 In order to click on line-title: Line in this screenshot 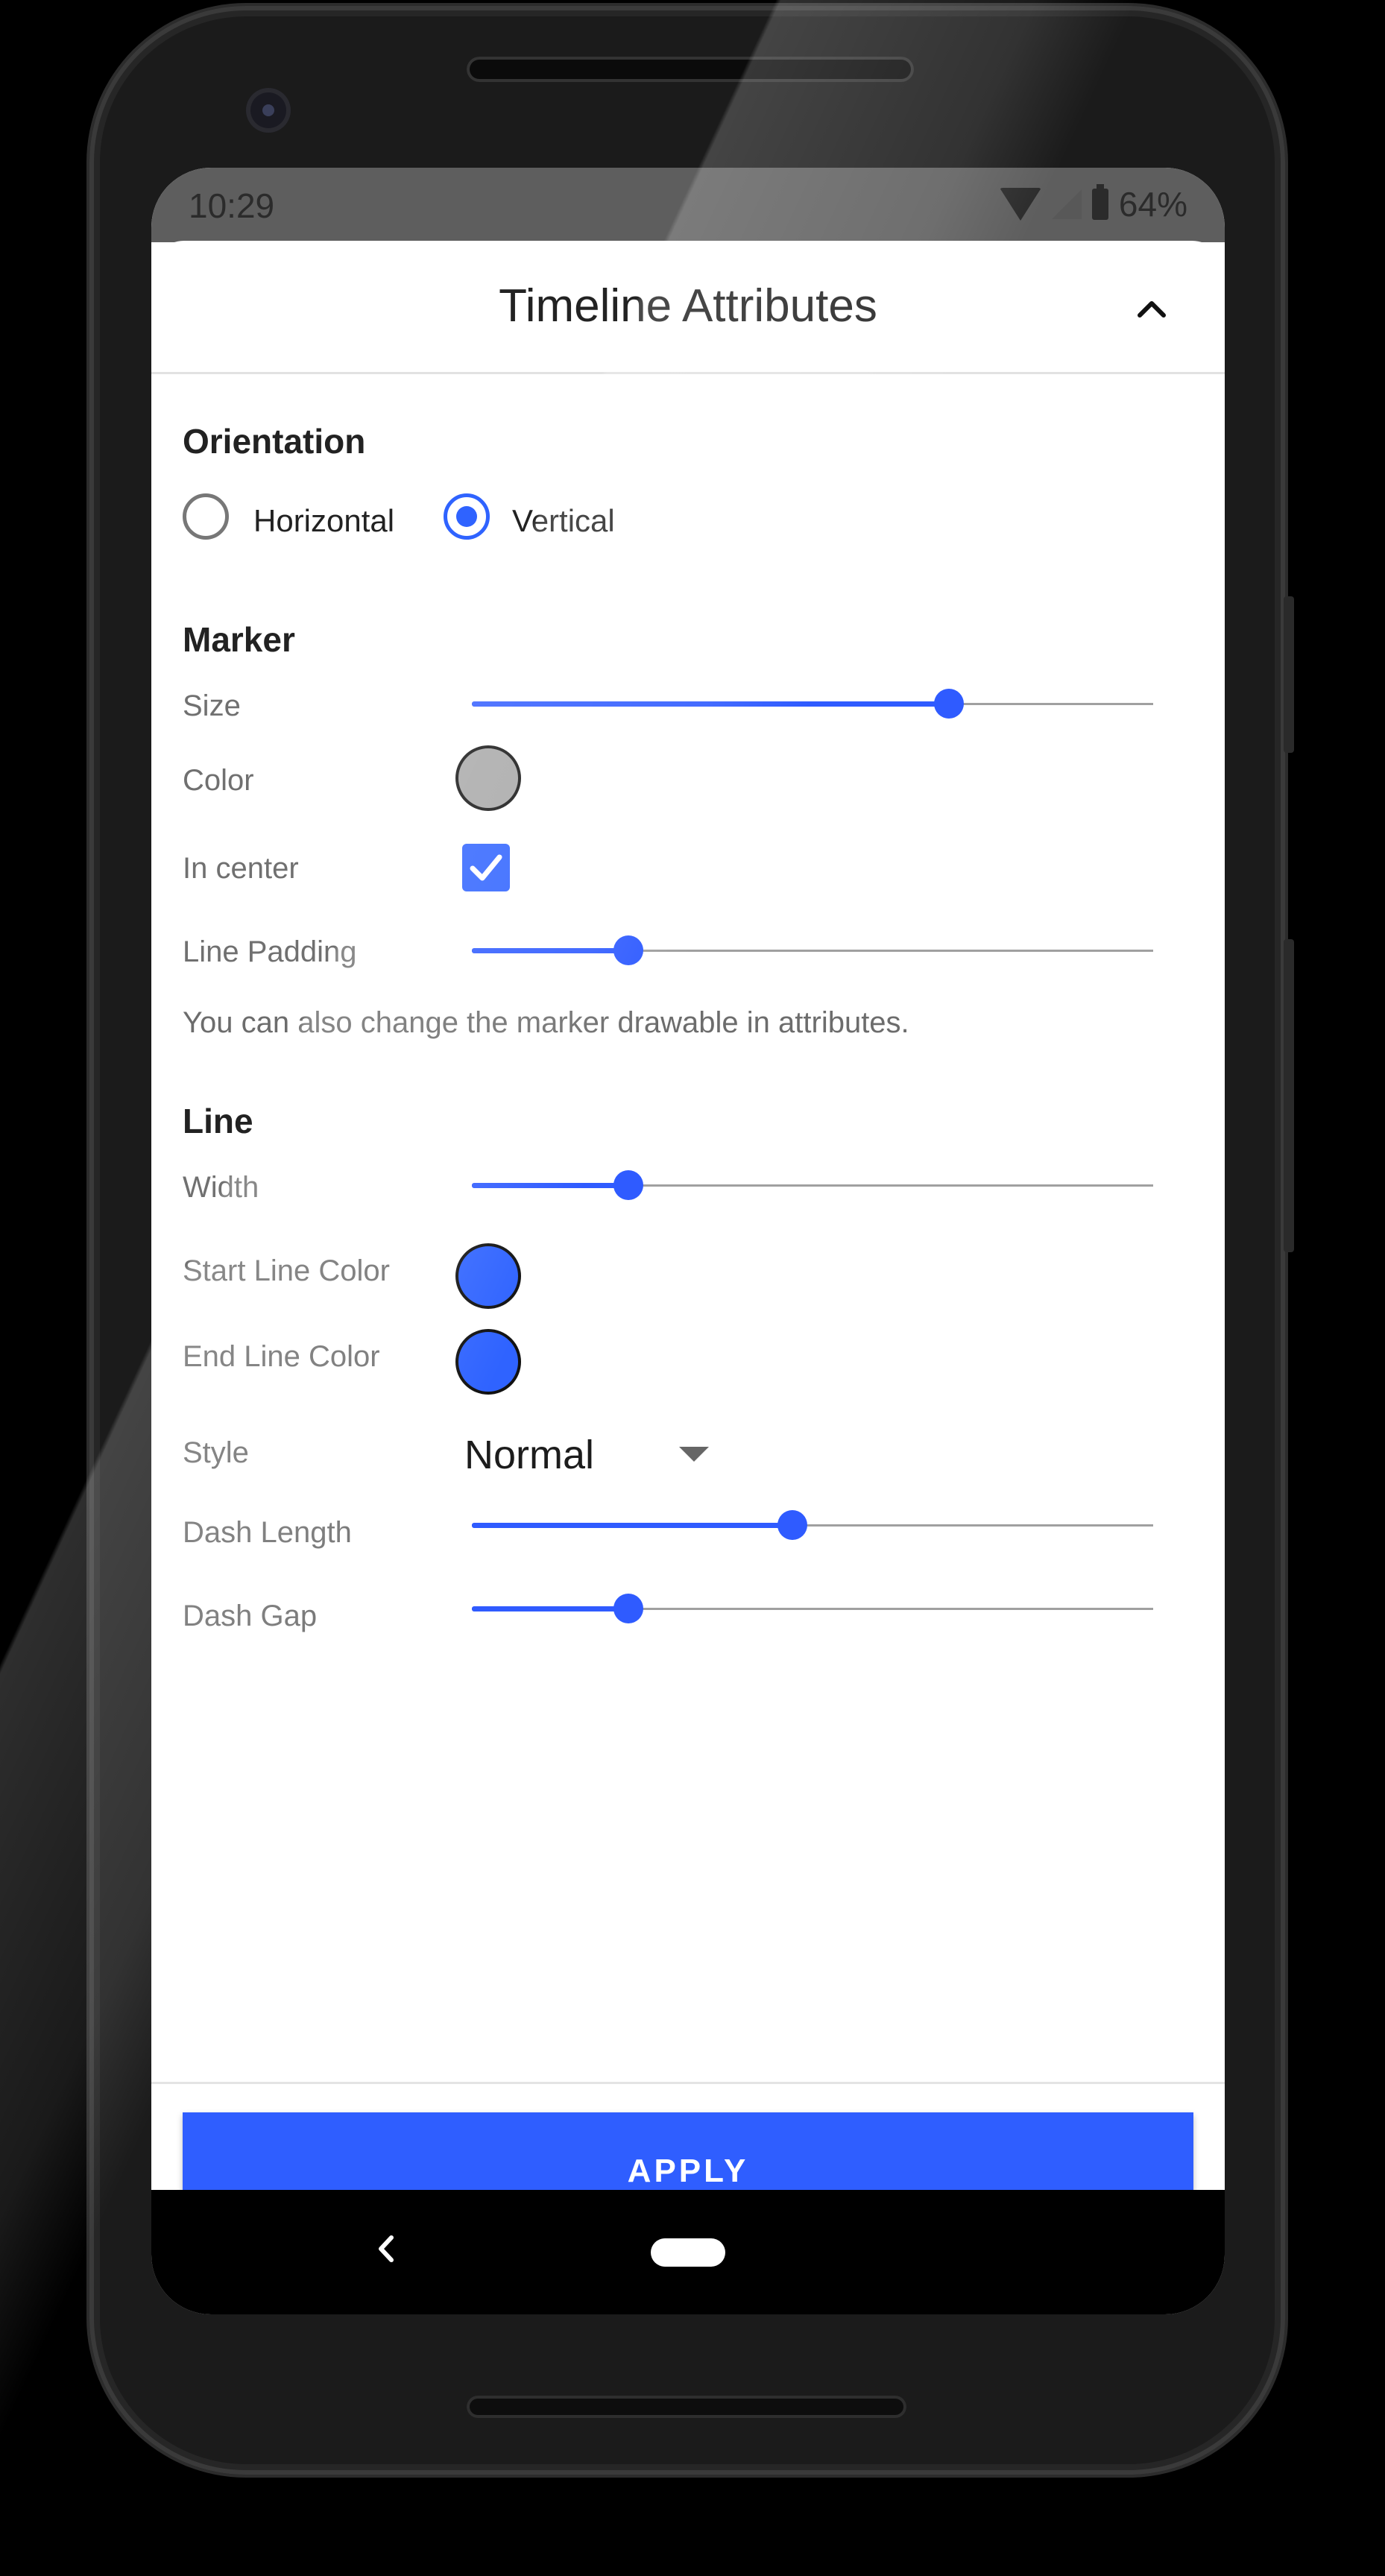, I will do `click(218, 1121)`.